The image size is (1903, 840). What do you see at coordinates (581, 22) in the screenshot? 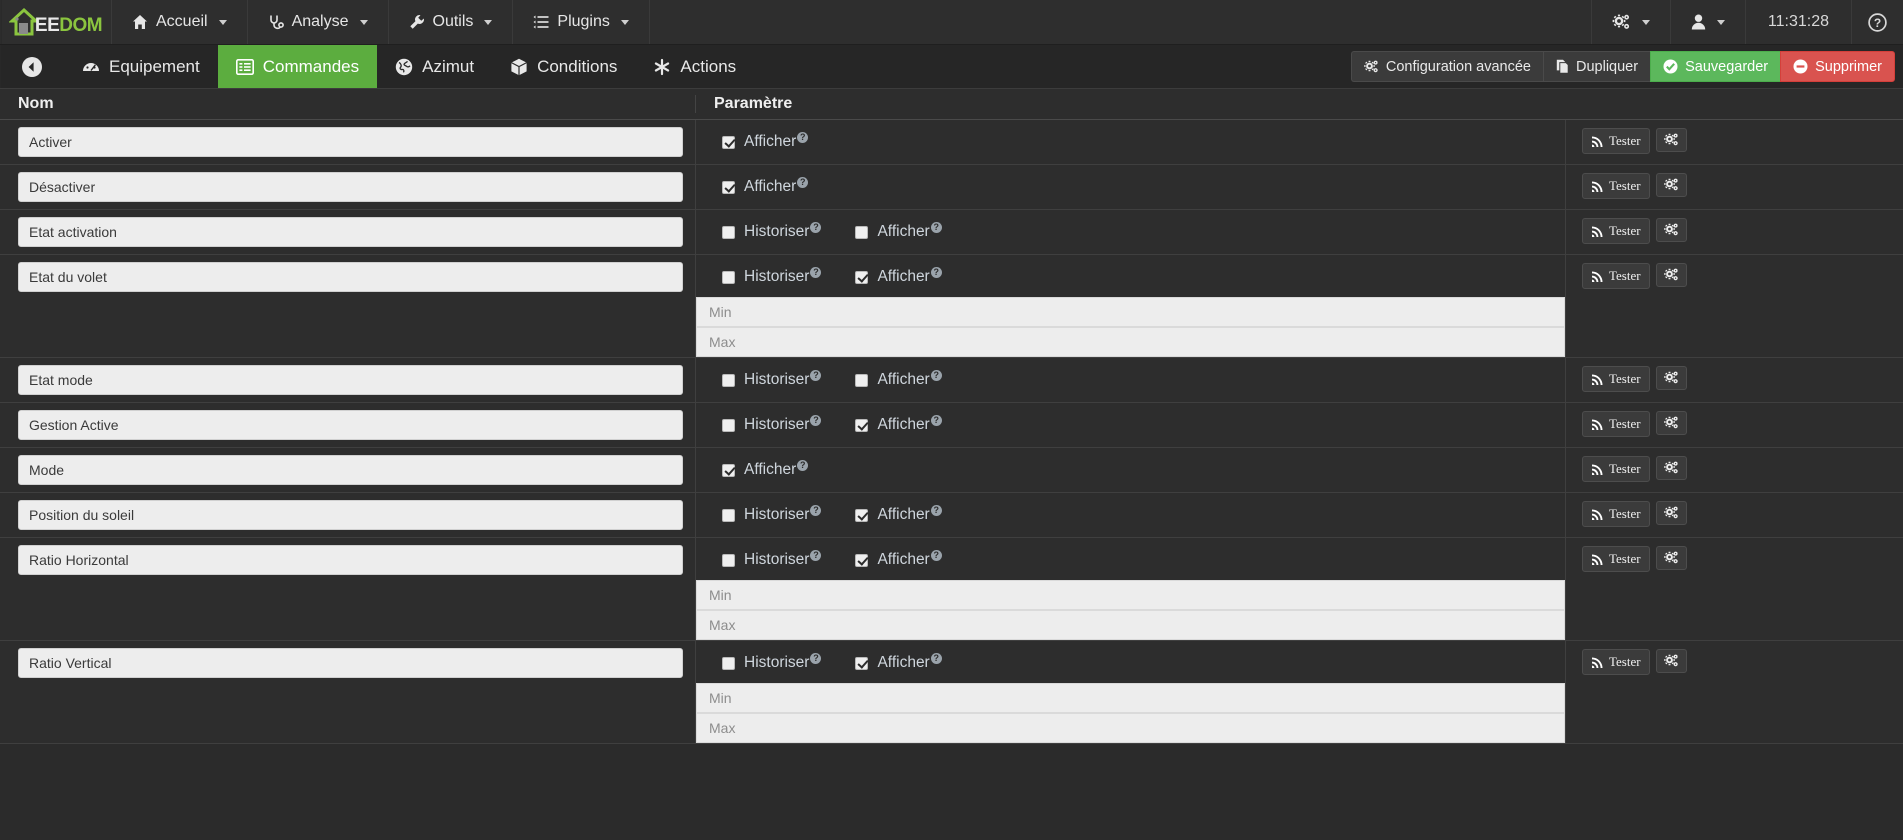
I see `nav-item-plugins: Plugins` at bounding box center [581, 22].